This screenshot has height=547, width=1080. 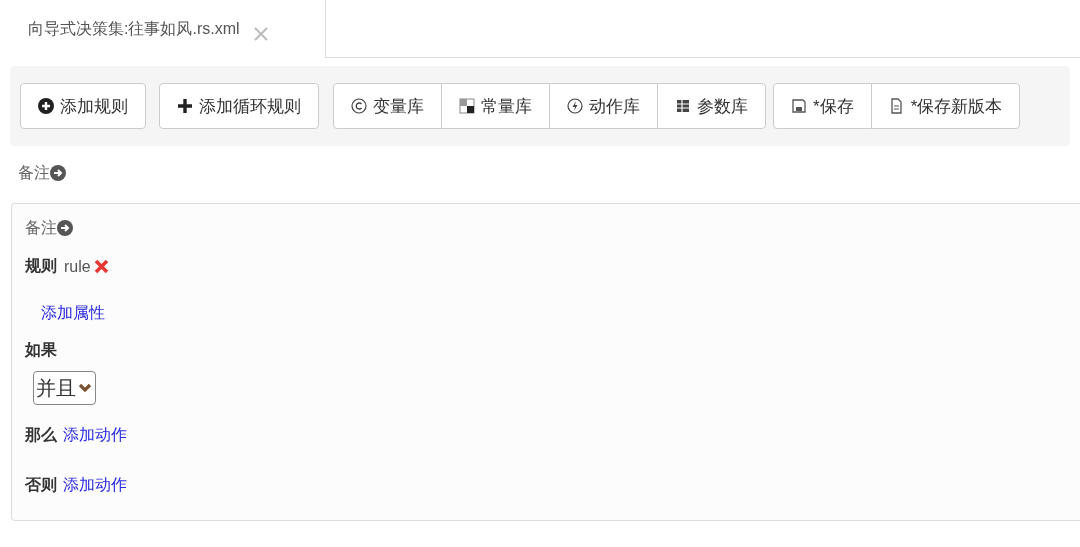 What do you see at coordinates (239, 106) in the screenshot?
I see `toolbar-button: 添加循环规则` at bounding box center [239, 106].